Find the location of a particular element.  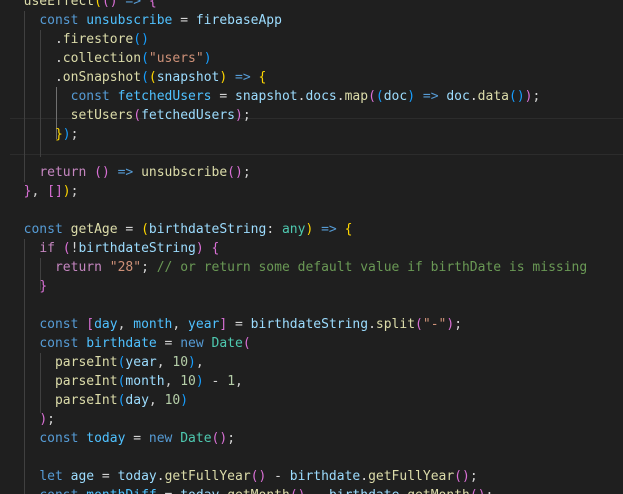

code-token: doc is located at coordinates (395, 96).